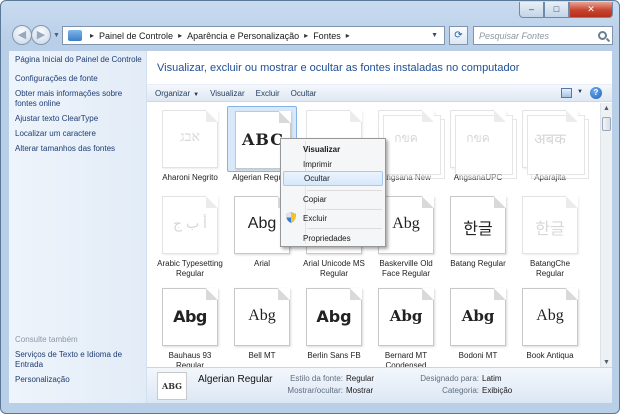 Image resolution: width=620 pixels, height=414 pixels. Describe the element at coordinates (497, 390) in the screenshot. I see `details-category-value: Exibição` at that location.